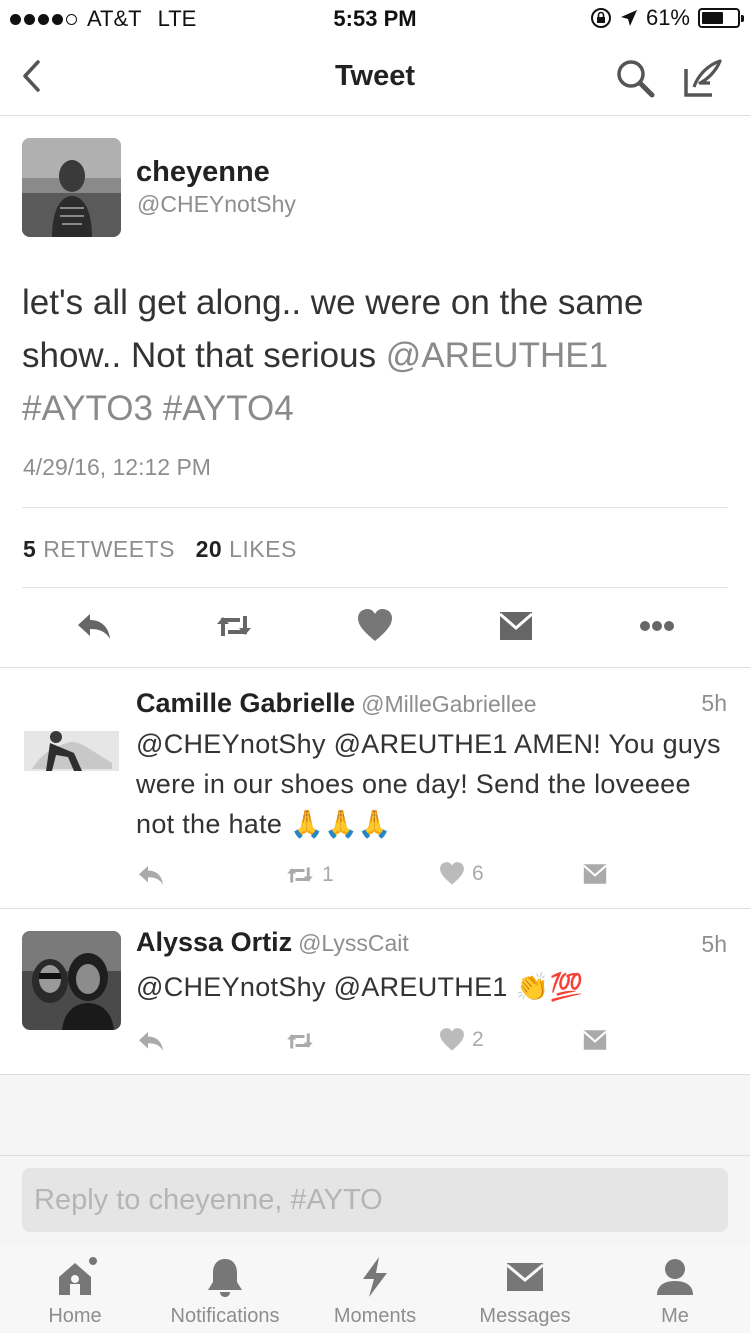 This screenshot has height=1333, width=750. What do you see at coordinates (386, 1043) in the screenshot?
I see `reply-actions: 2` at bounding box center [386, 1043].